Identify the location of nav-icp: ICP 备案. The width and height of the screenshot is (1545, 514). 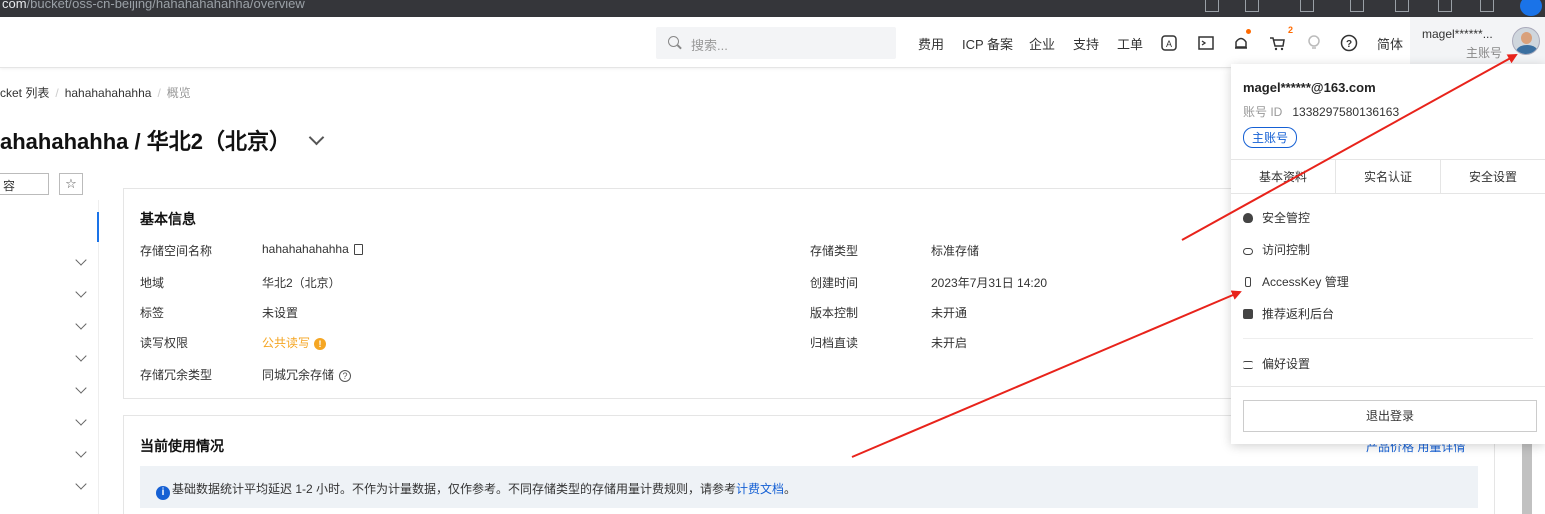
(987, 43).